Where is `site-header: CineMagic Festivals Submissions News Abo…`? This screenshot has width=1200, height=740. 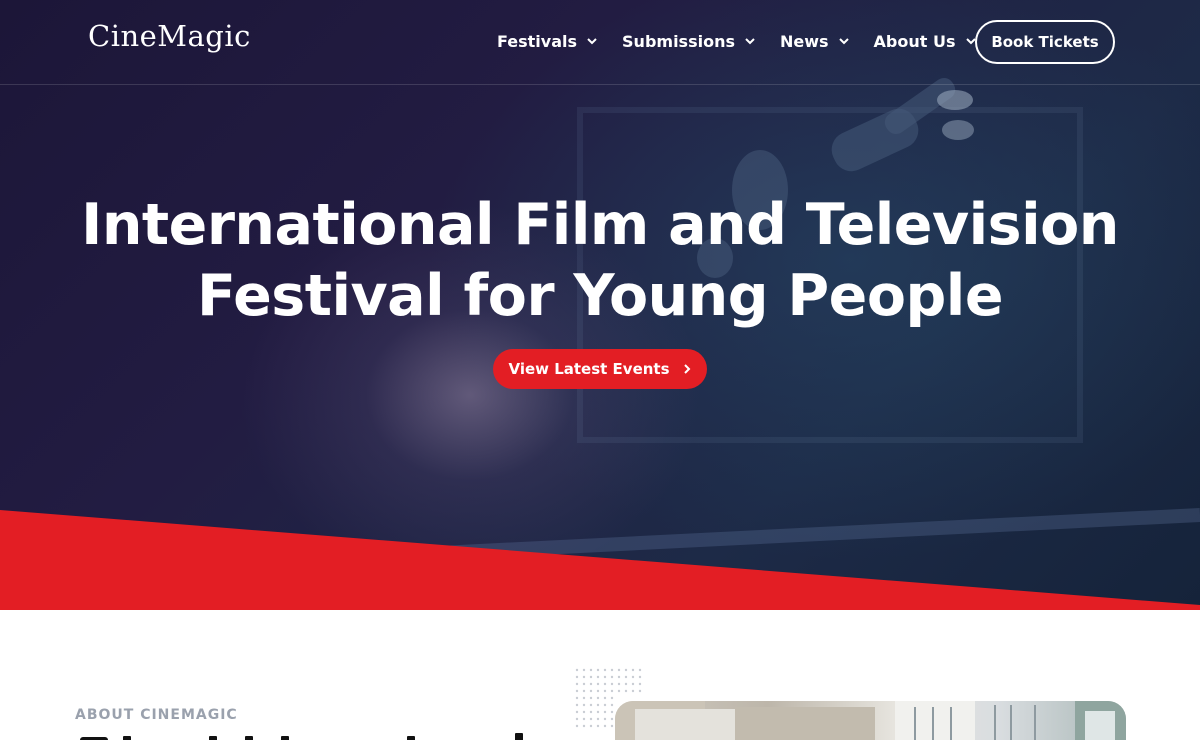 site-header: CineMagic Festivals Submissions News Abo… is located at coordinates (600, 42).